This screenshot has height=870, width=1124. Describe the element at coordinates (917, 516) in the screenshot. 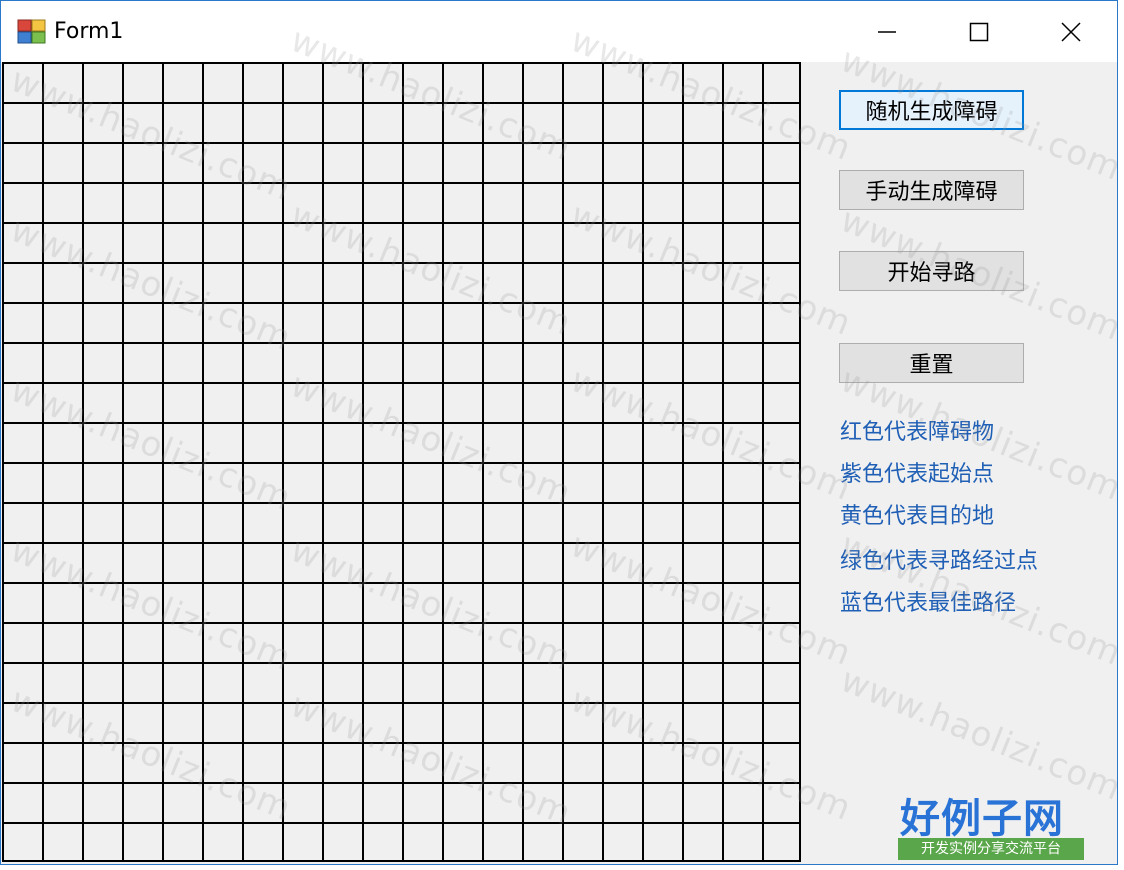

I see `legend-destination: 黄色代表目的地` at that location.